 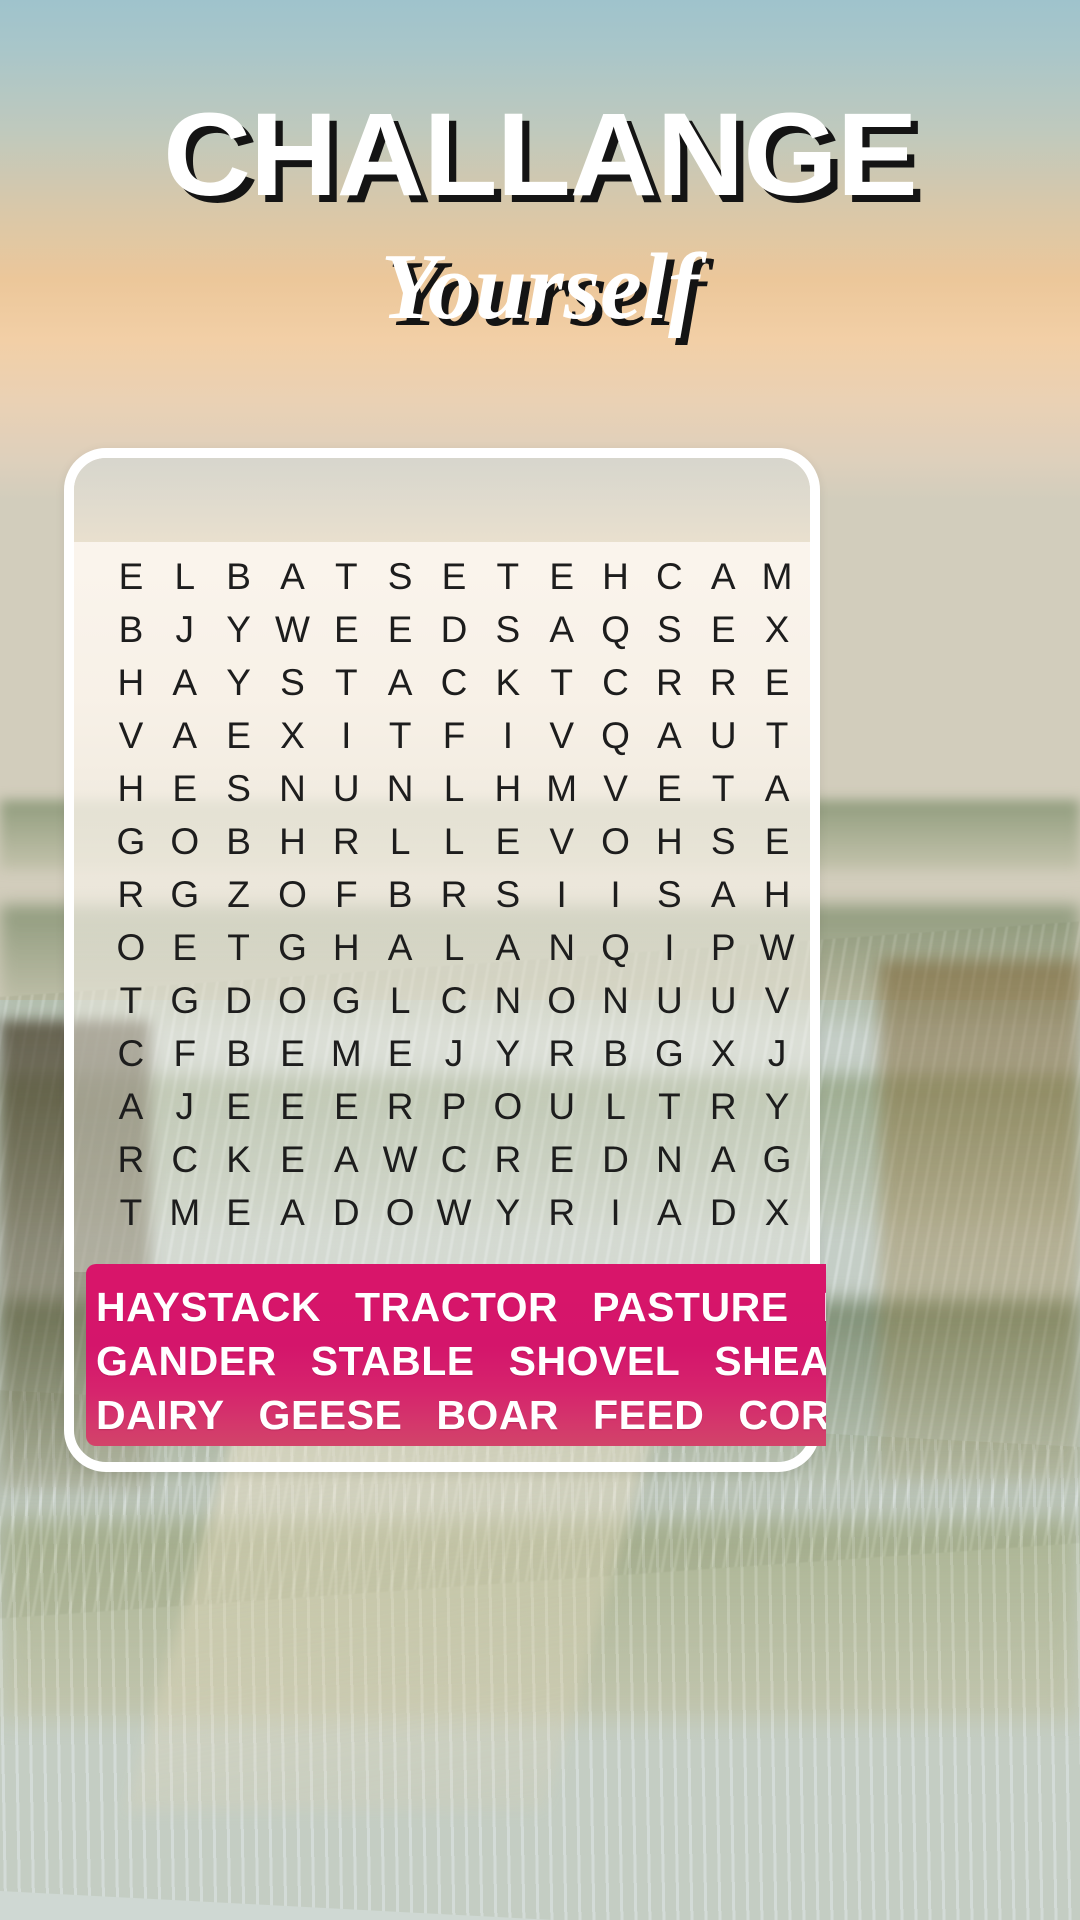 I want to click on word-bank-item: HAYSTACK, so click(x=208, y=1307).